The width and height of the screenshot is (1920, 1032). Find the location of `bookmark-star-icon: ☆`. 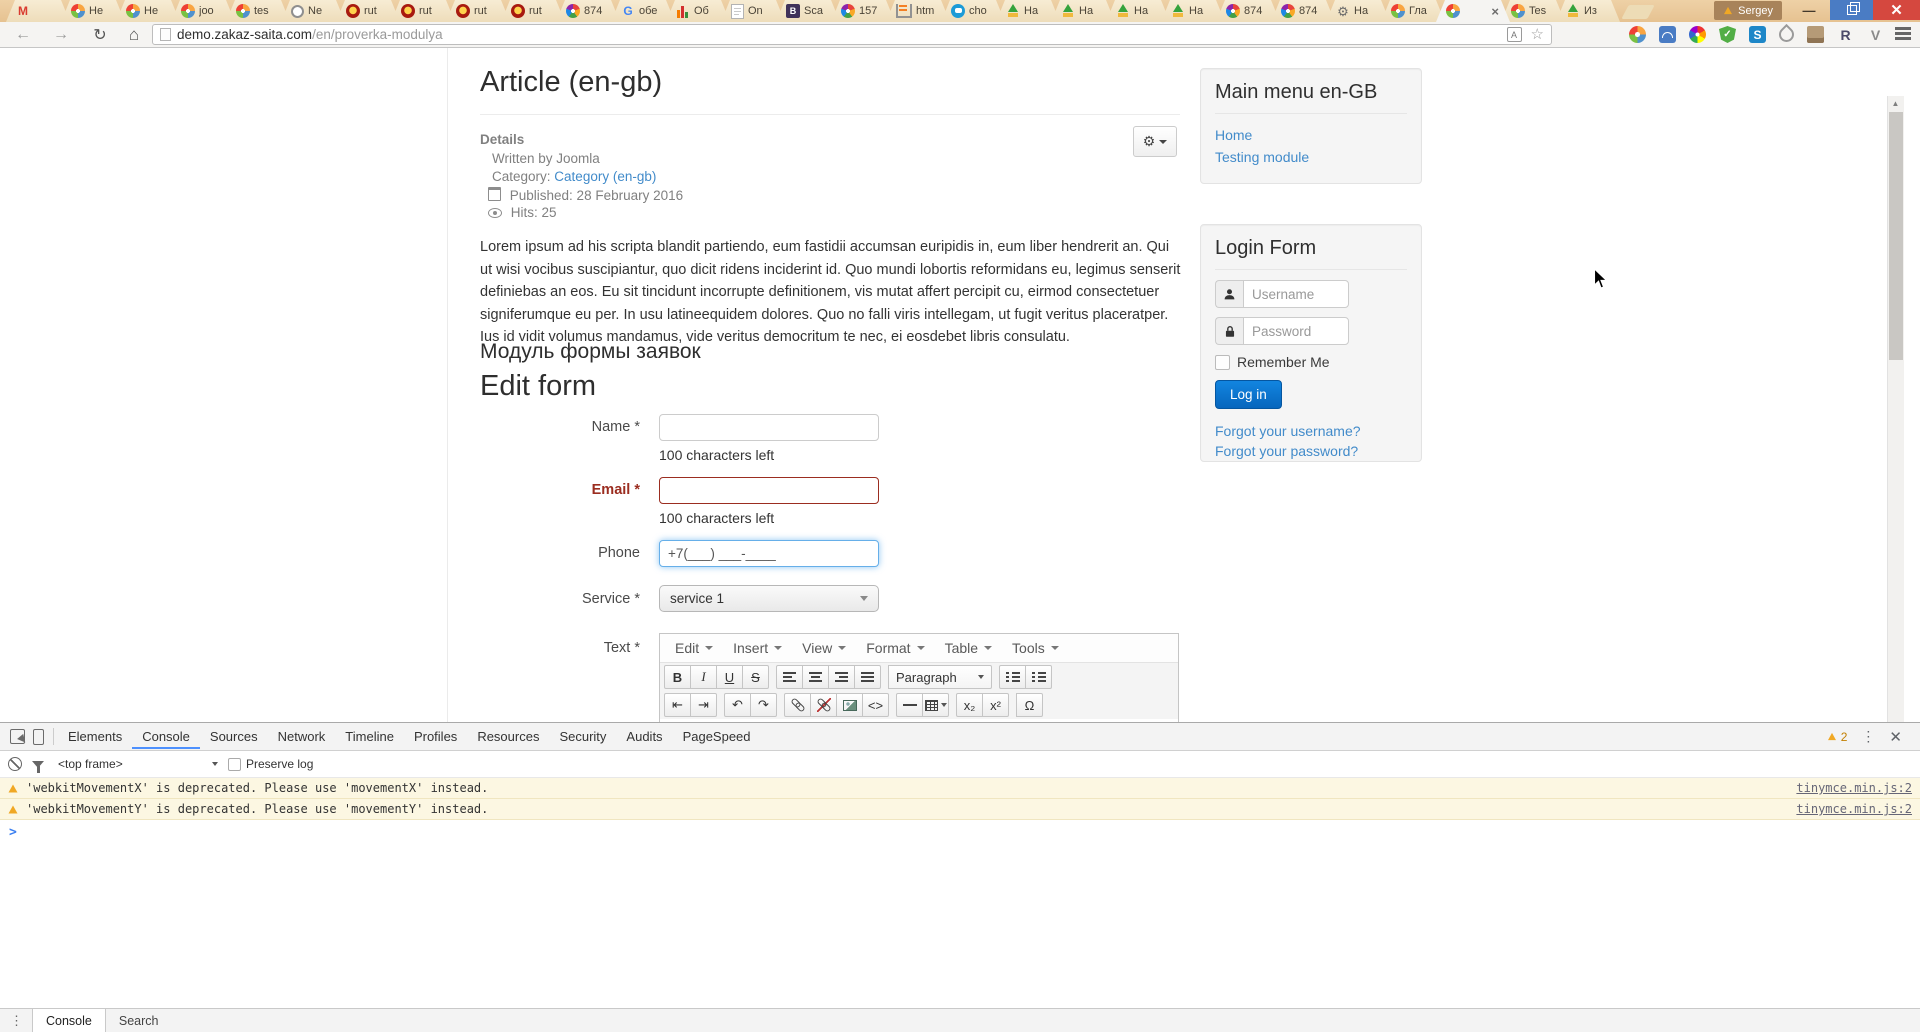

bookmark-star-icon: ☆ is located at coordinates (1537, 34).